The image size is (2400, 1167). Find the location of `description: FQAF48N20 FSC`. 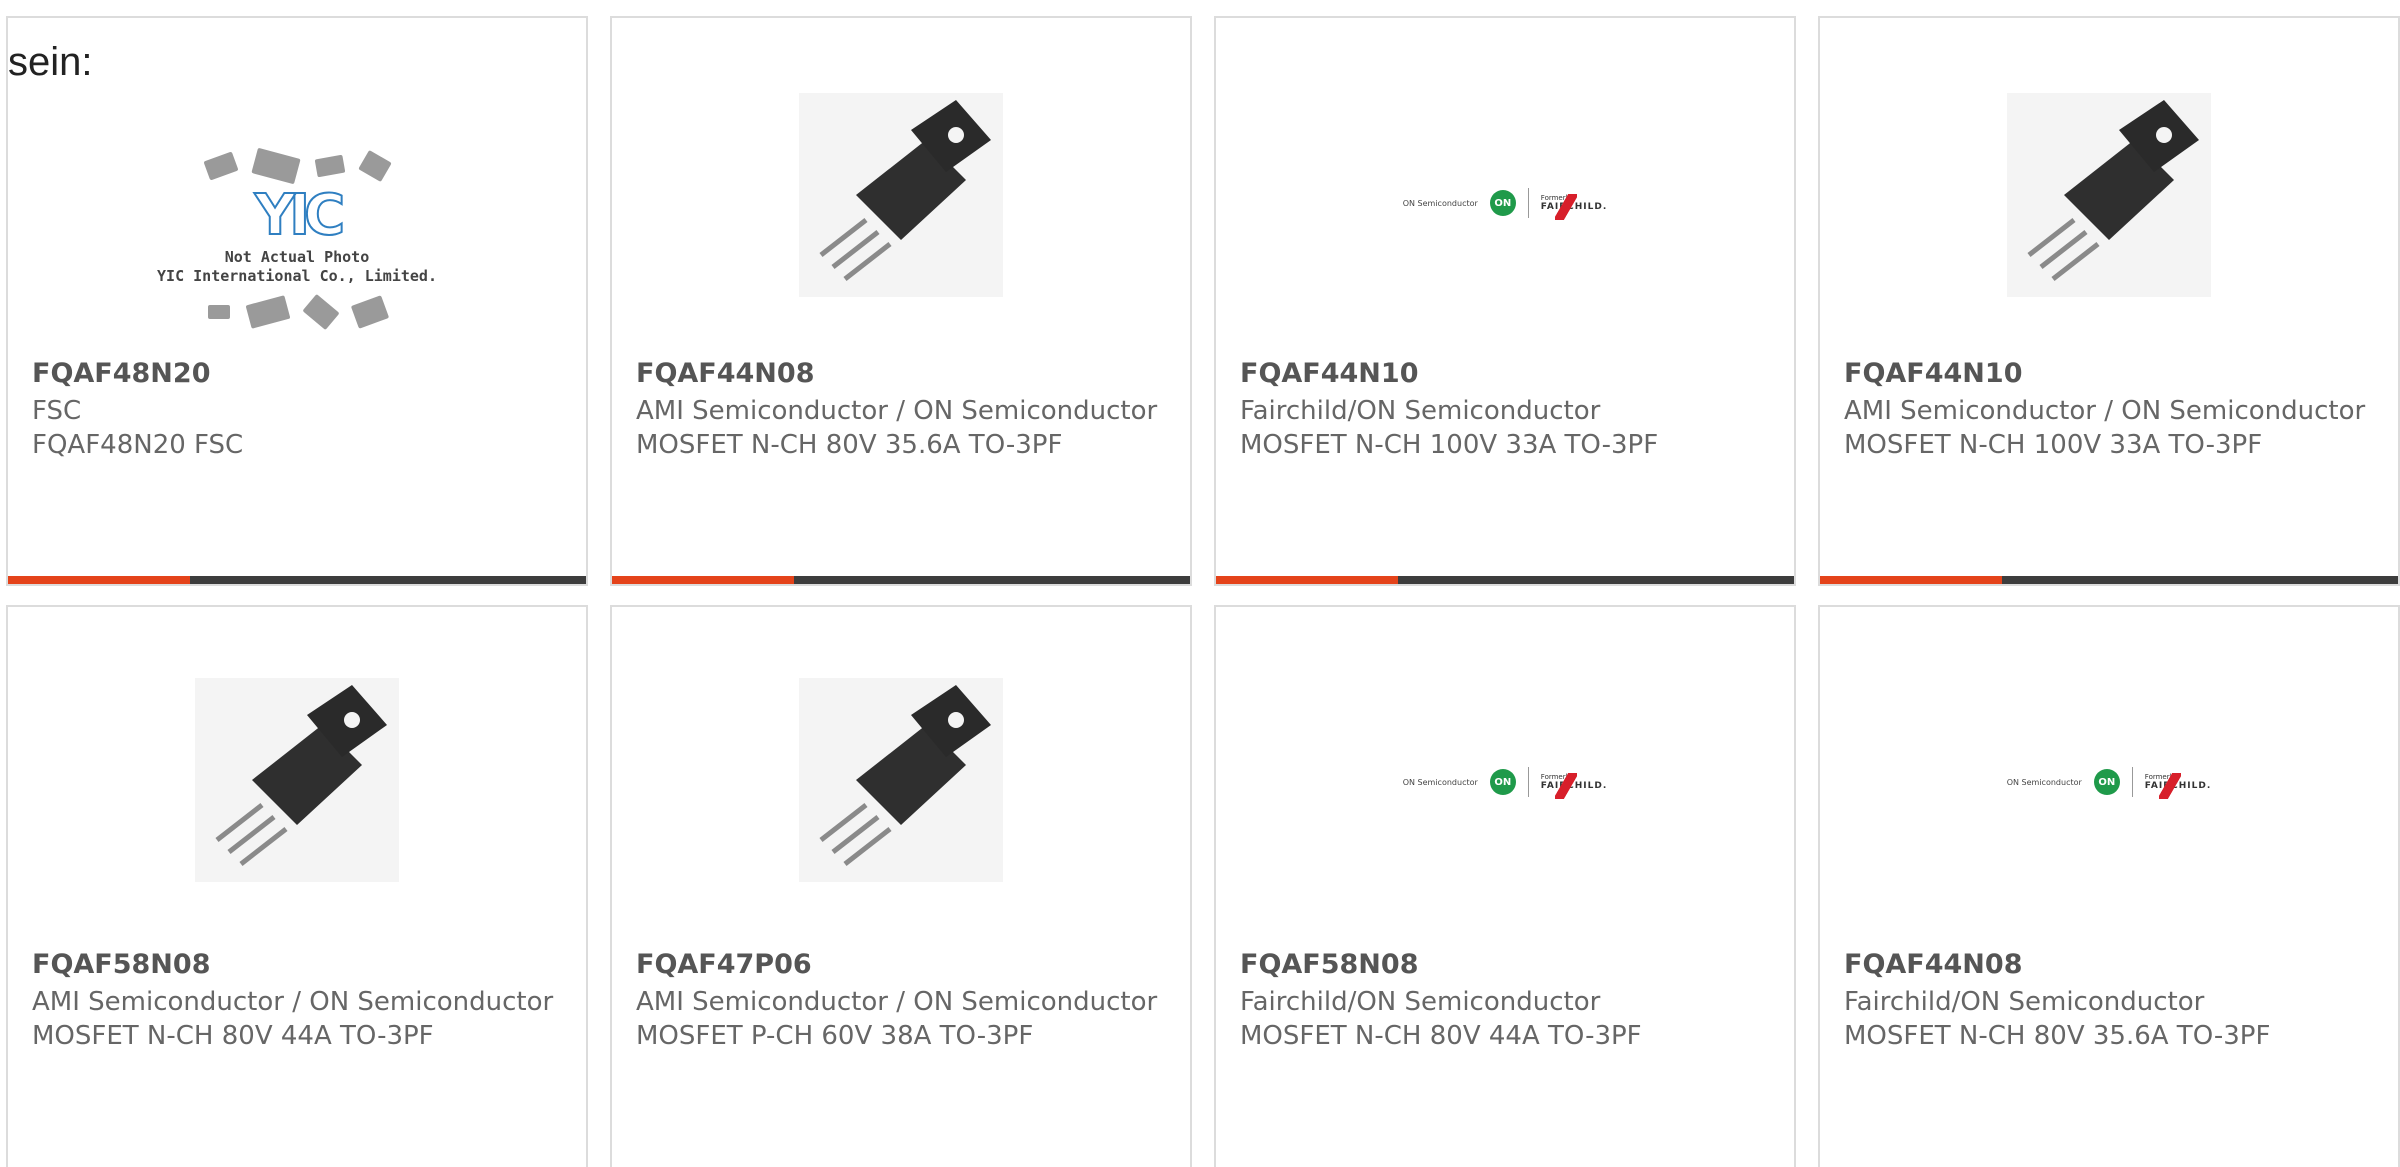

description: FQAF48N20 FSC is located at coordinates (138, 445).